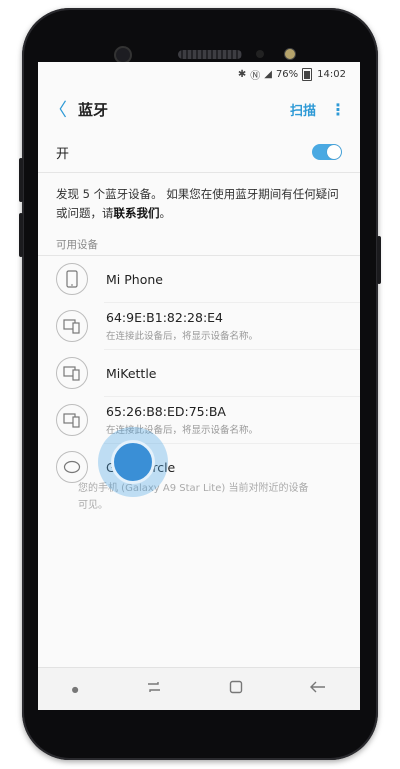 Image resolution: width=400 pixels, height=769 pixels. What do you see at coordinates (208, 372) in the screenshot?
I see `device-item: MiKettle` at bounding box center [208, 372].